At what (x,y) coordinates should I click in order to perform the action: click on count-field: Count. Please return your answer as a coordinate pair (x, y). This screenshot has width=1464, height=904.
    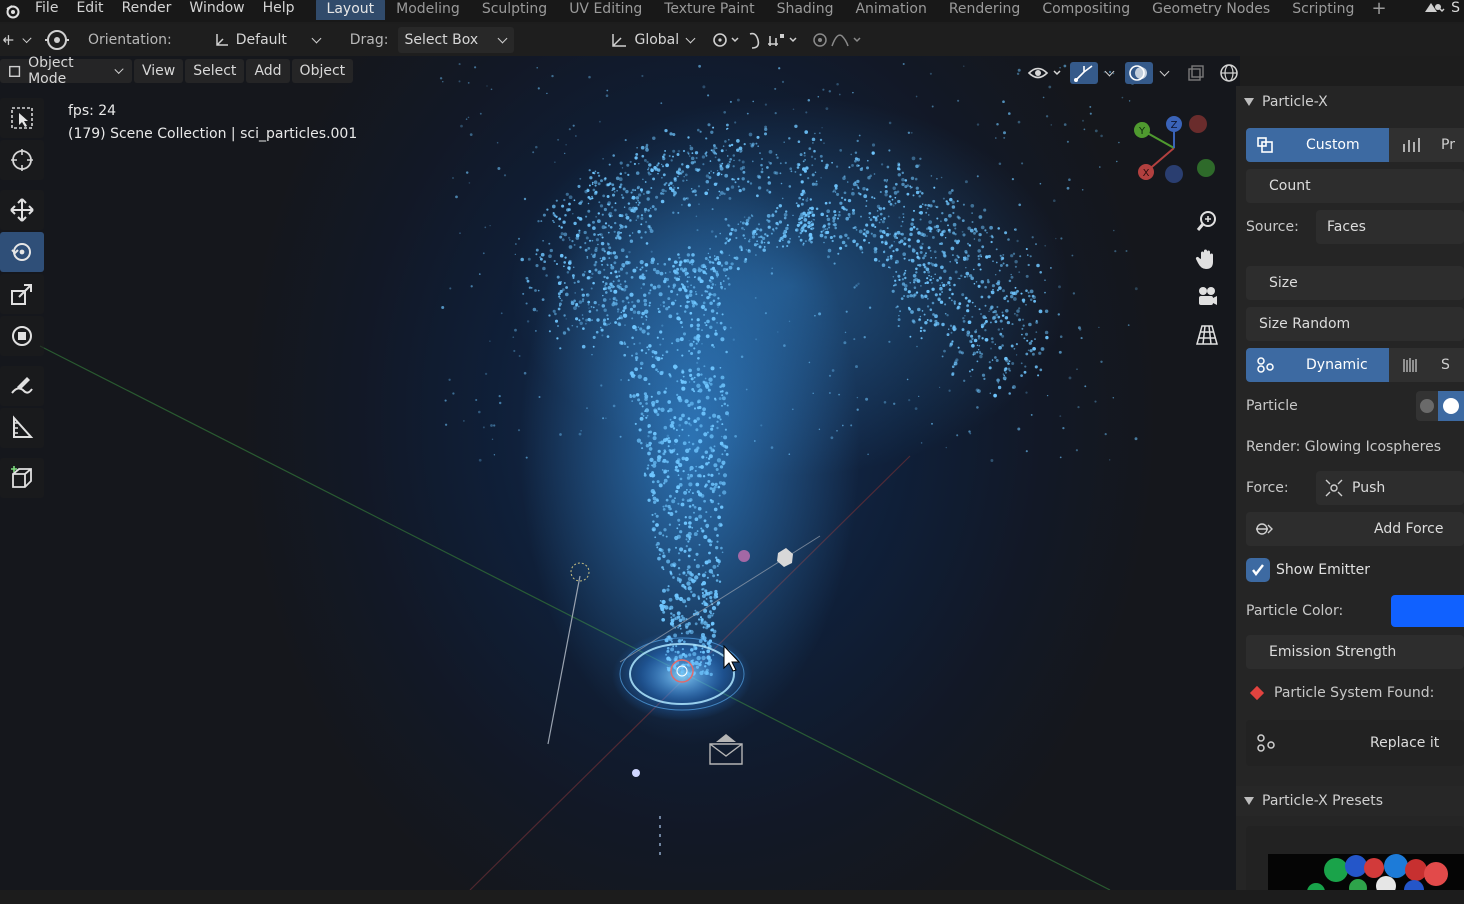
    Looking at the image, I should click on (1355, 186).